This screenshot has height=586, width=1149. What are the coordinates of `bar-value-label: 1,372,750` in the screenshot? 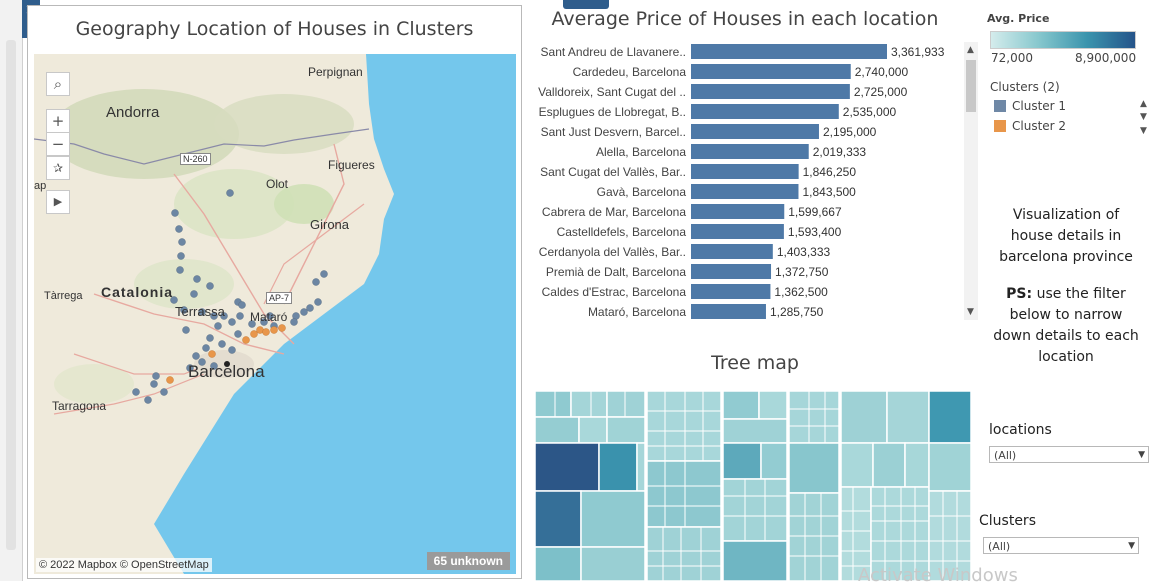 It's located at (802, 272).